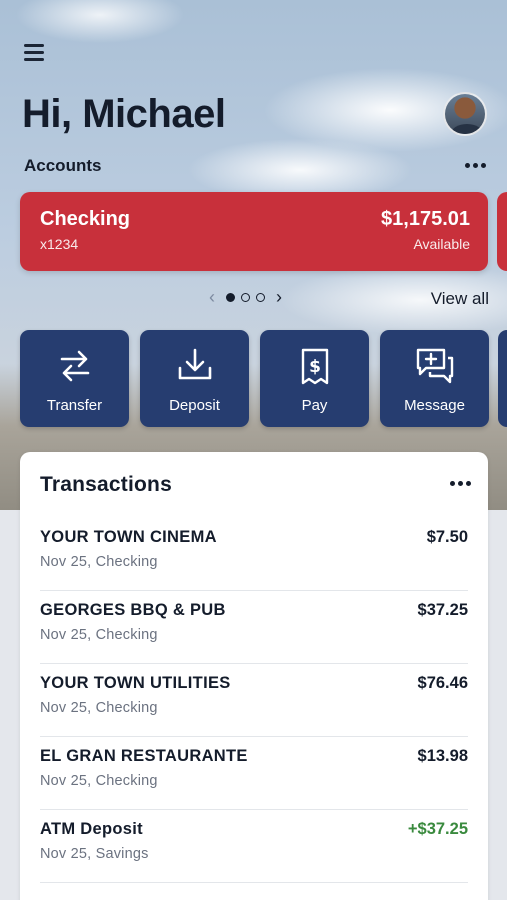 This screenshot has width=507, height=900. I want to click on transaction-amount: $76.46, so click(442, 683).